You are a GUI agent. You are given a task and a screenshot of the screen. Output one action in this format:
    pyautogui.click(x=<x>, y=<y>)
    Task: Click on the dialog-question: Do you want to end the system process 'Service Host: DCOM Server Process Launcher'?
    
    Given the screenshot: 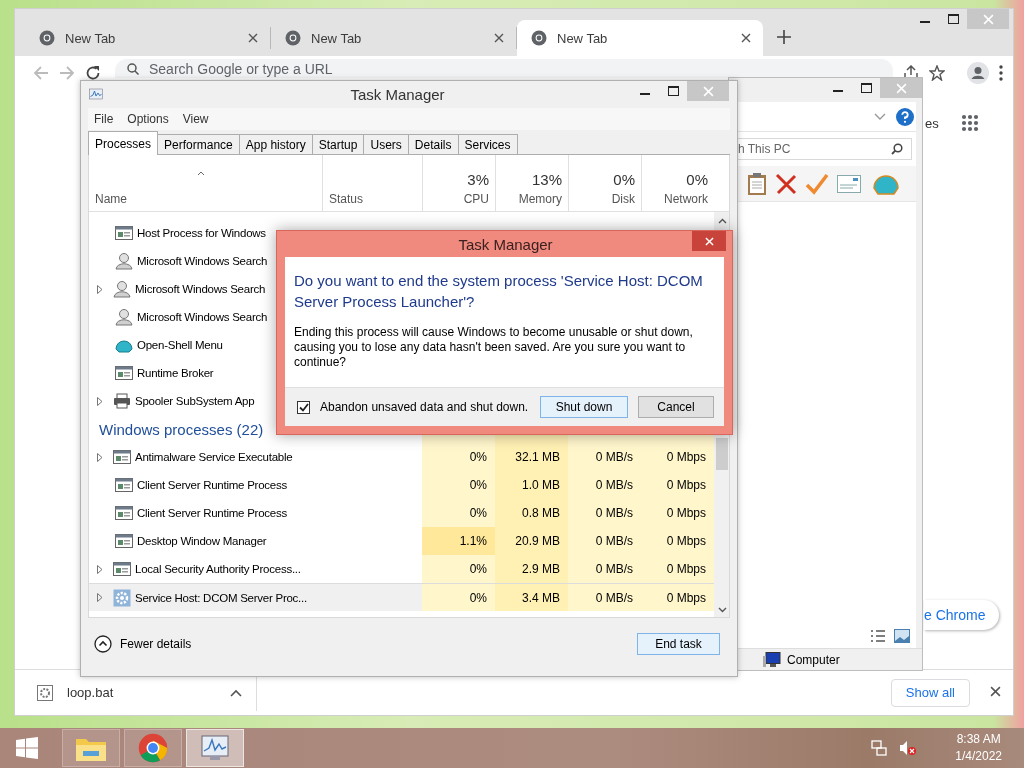 What is the action you would take?
    pyautogui.click(x=498, y=291)
    